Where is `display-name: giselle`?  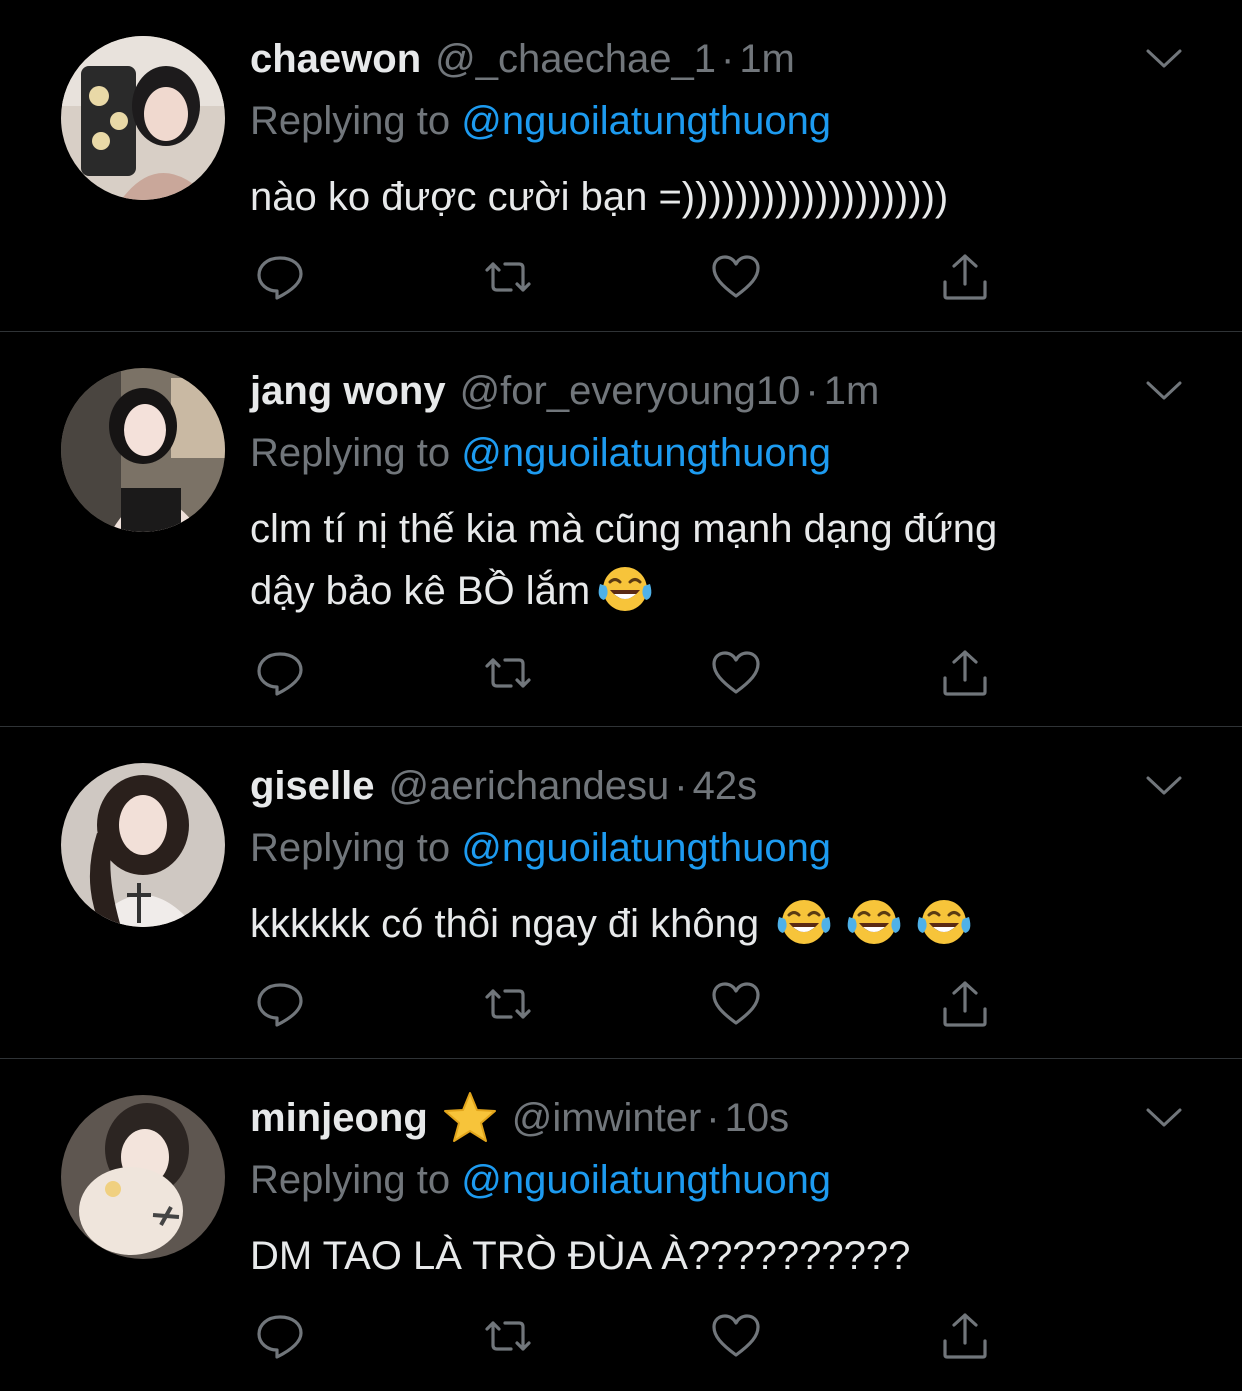 display-name: giselle is located at coordinates (312, 786).